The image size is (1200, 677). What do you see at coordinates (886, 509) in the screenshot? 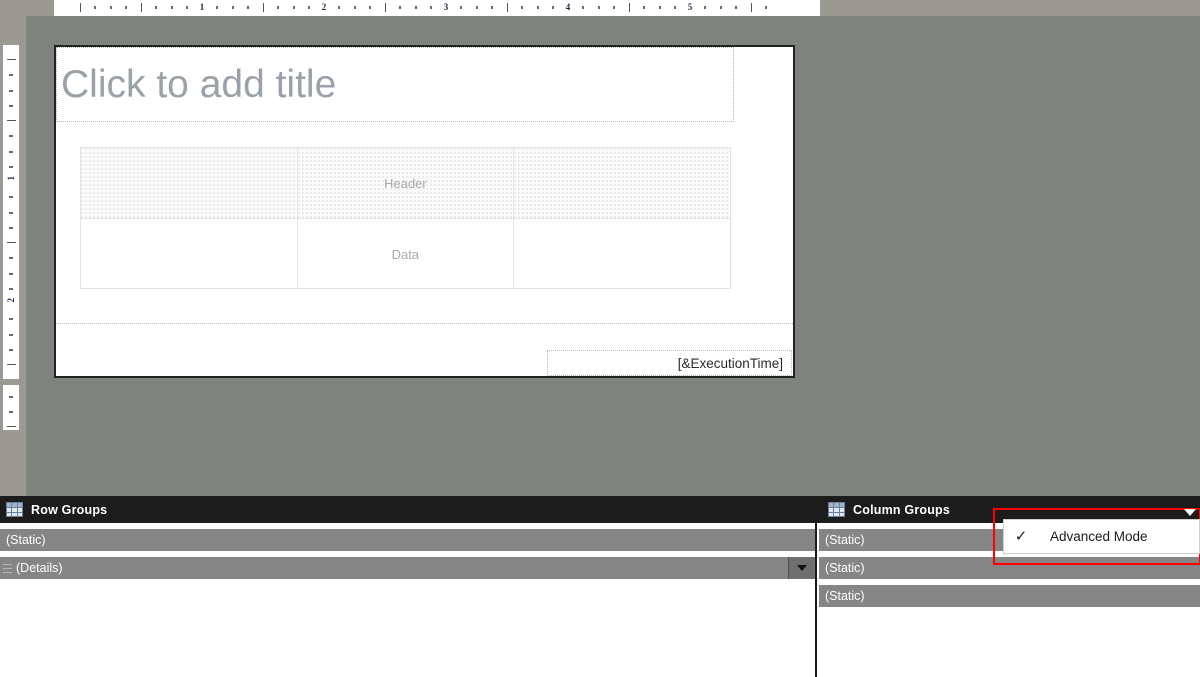
I see `column-groups-header: Column Groups` at bounding box center [886, 509].